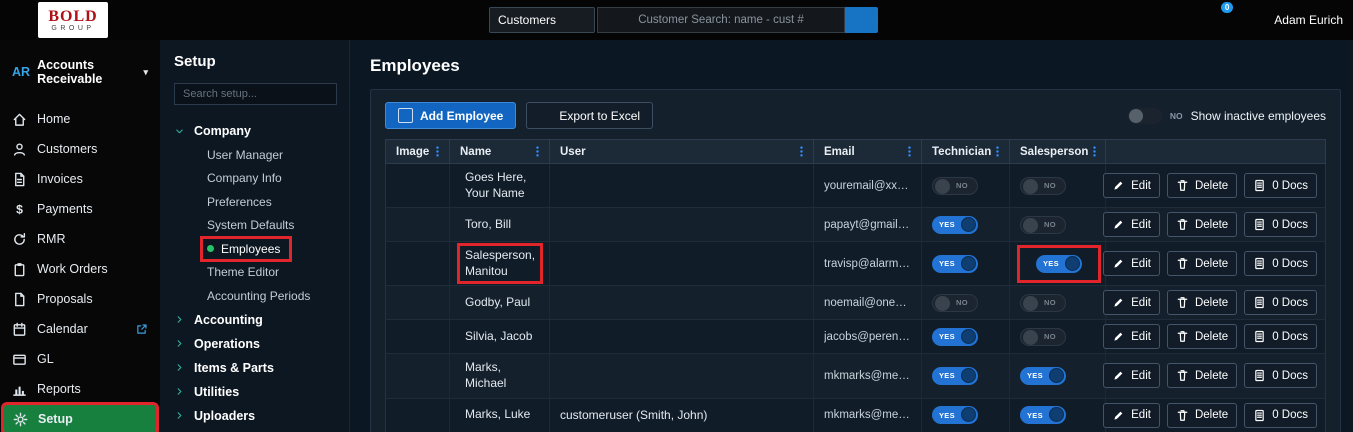  I want to click on pencil-icon, so click(1118, 185).